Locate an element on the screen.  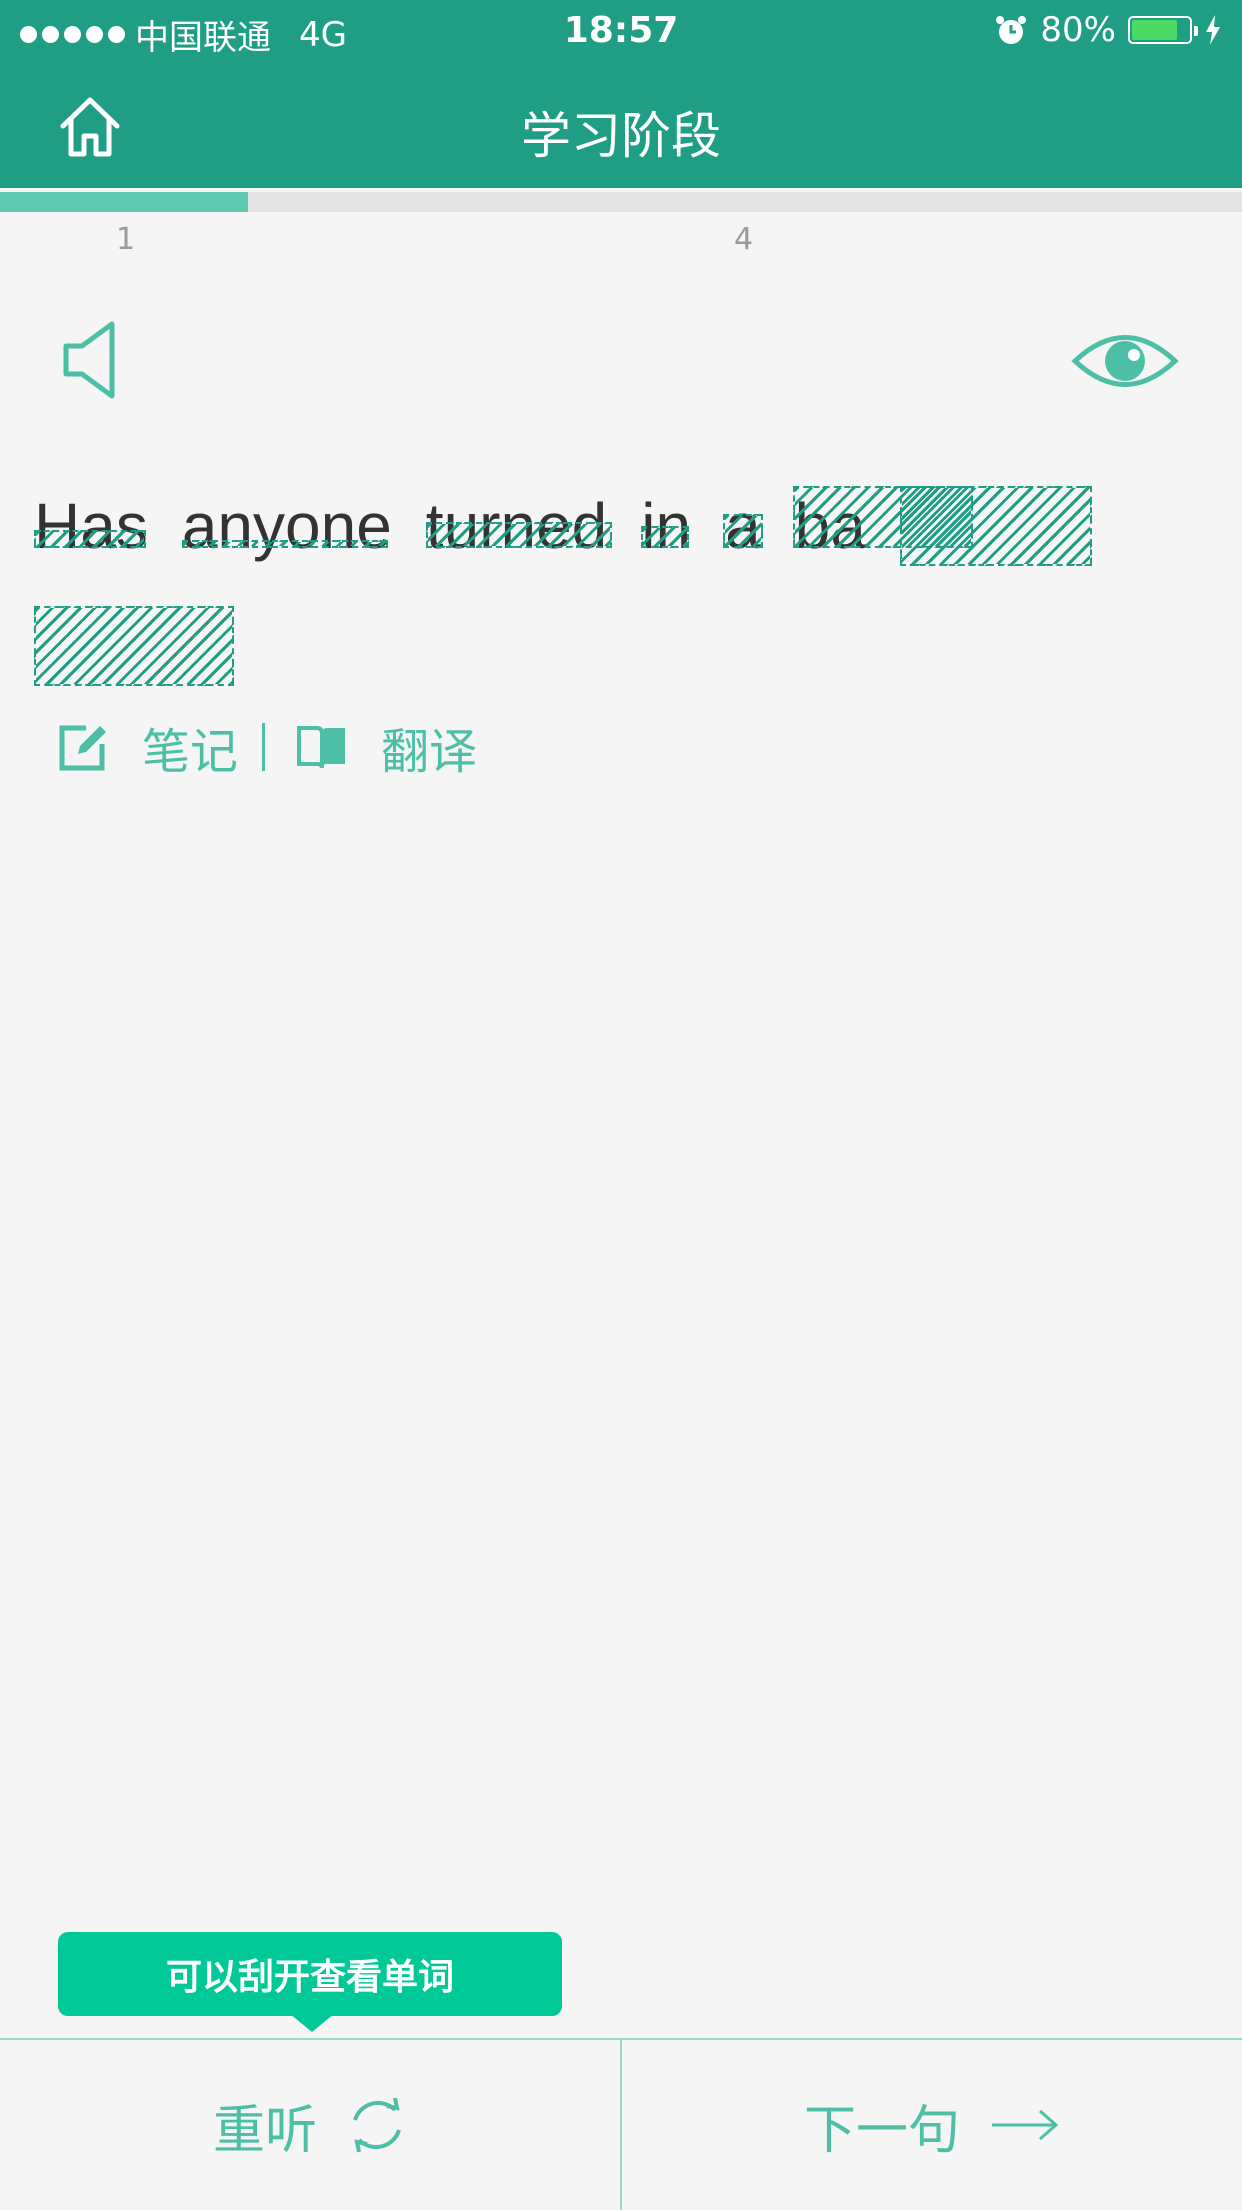
word-anyone: anyone is located at coordinates (286, 526).